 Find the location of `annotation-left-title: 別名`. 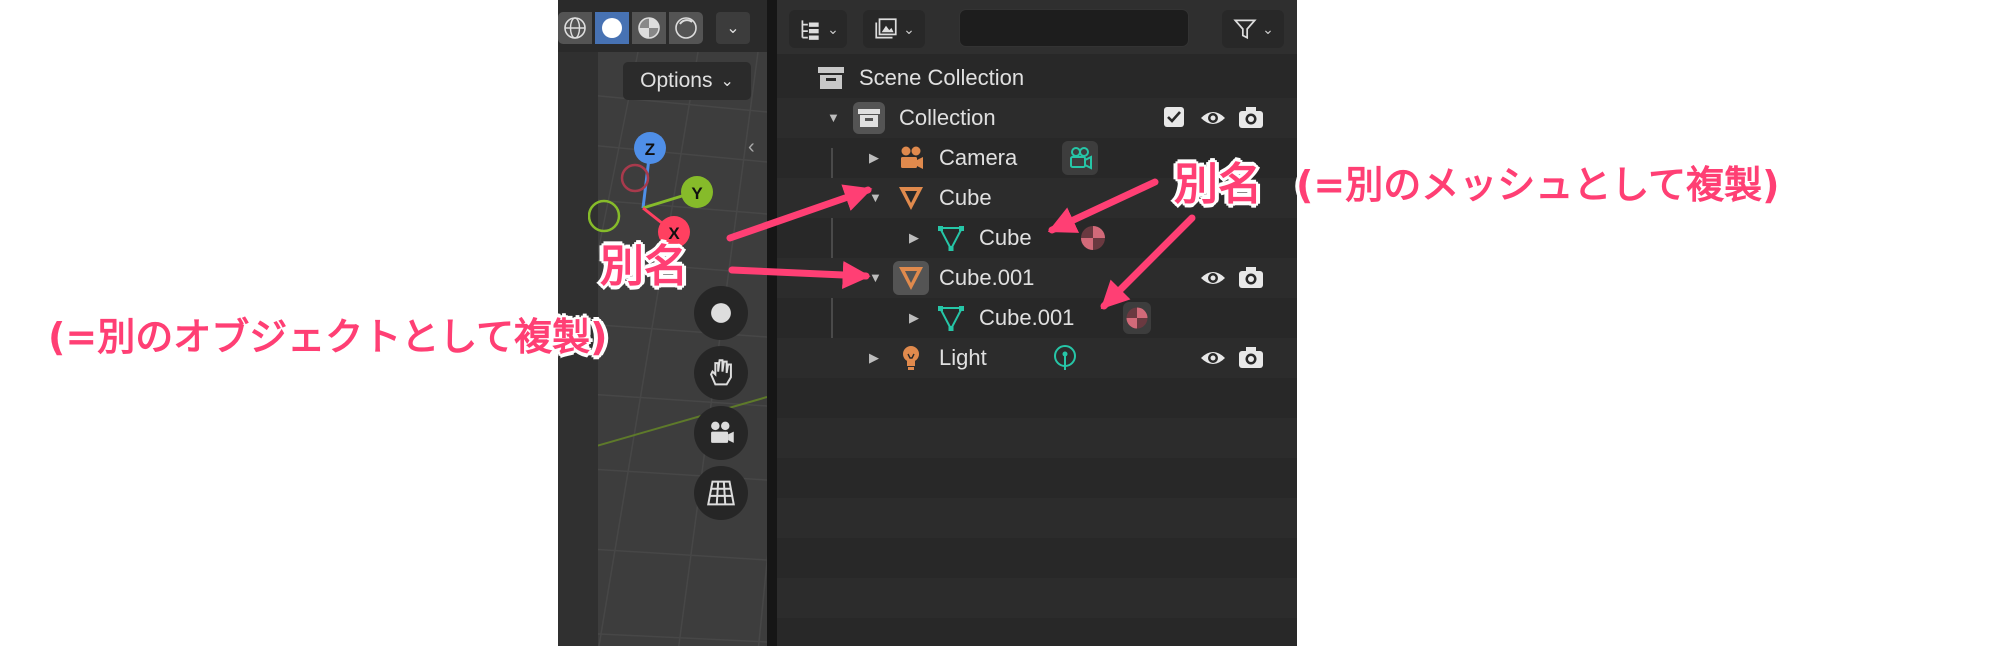

annotation-left-title: 別名 is located at coordinates (644, 266).